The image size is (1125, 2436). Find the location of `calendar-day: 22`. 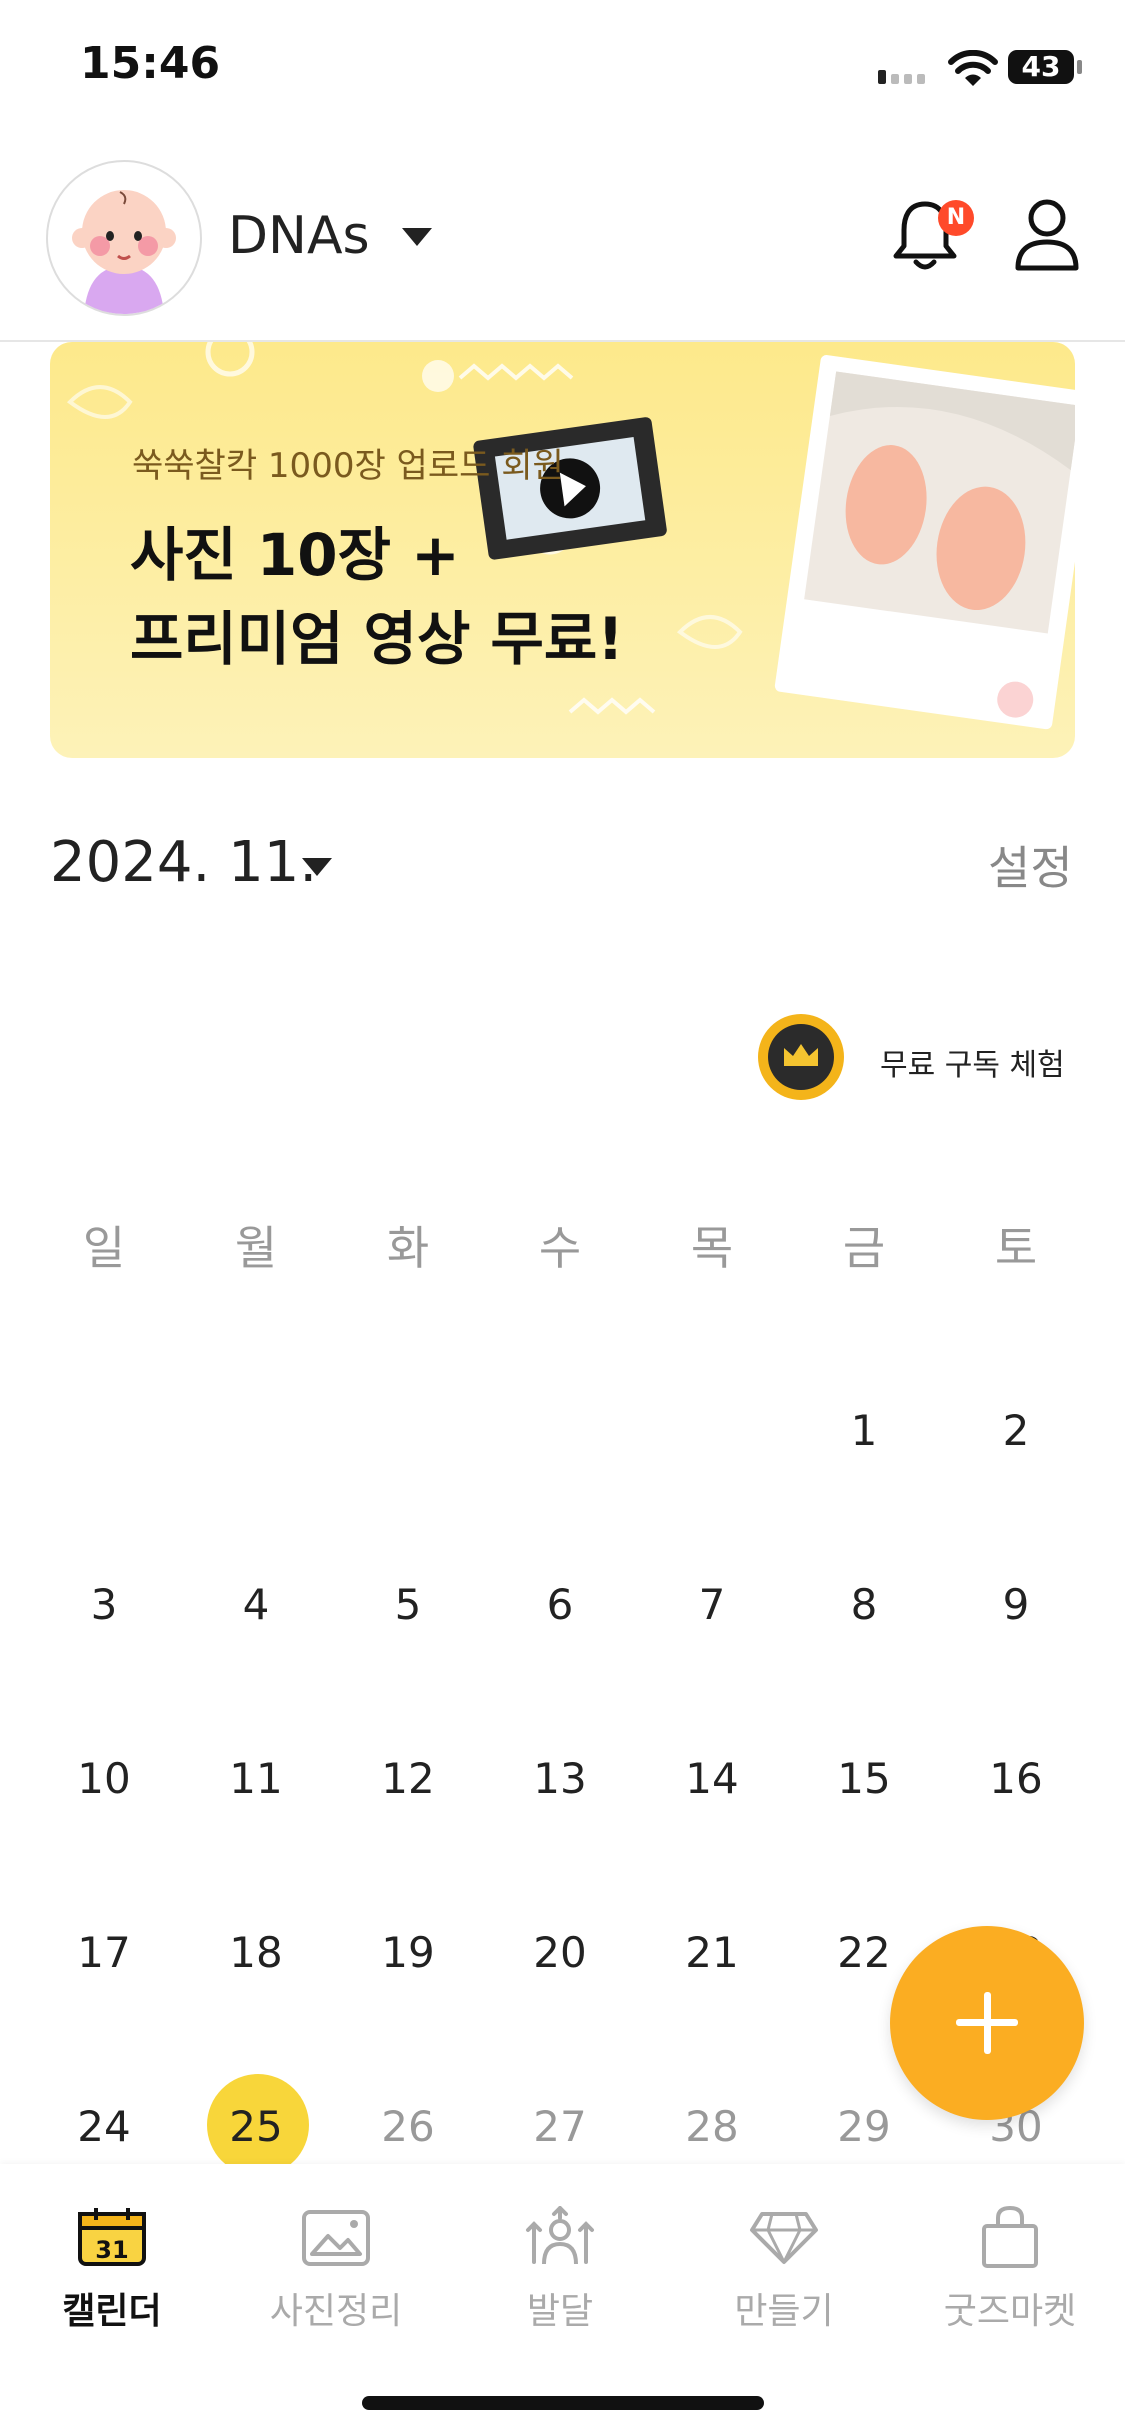

calendar-day: 22 is located at coordinates (864, 1952).